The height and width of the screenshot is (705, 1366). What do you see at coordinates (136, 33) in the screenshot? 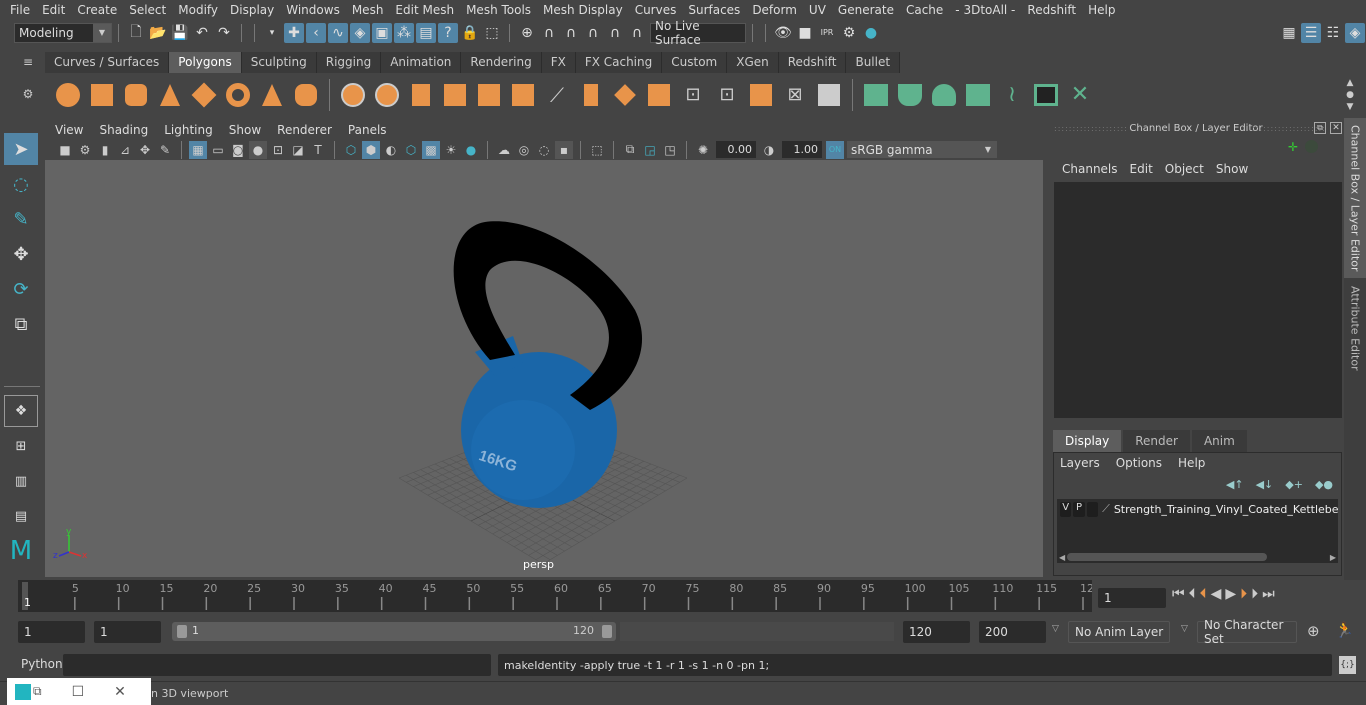
I see `new-scene-icon: 🗋` at bounding box center [136, 33].